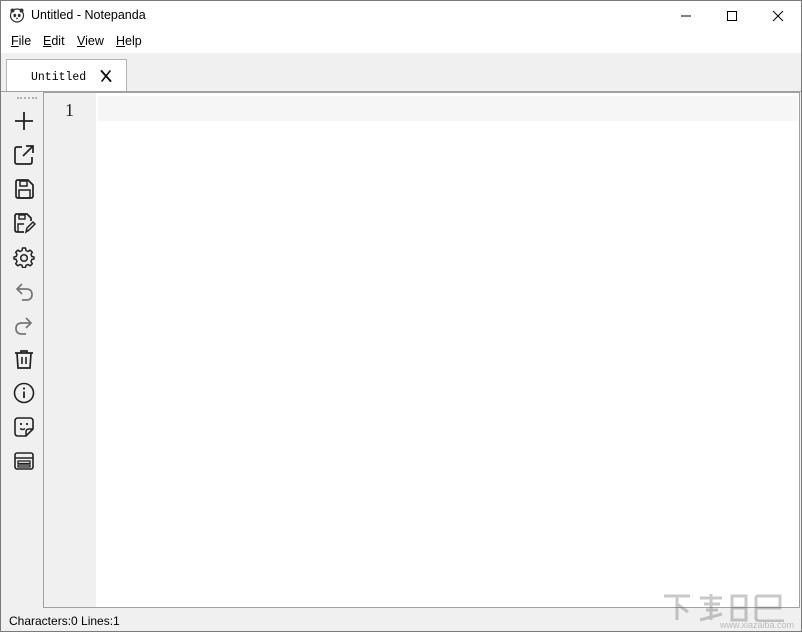  What do you see at coordinates (25, 41) in the screenshot?
I see `menu-file-label: ile` at bounding box center [25, 41].